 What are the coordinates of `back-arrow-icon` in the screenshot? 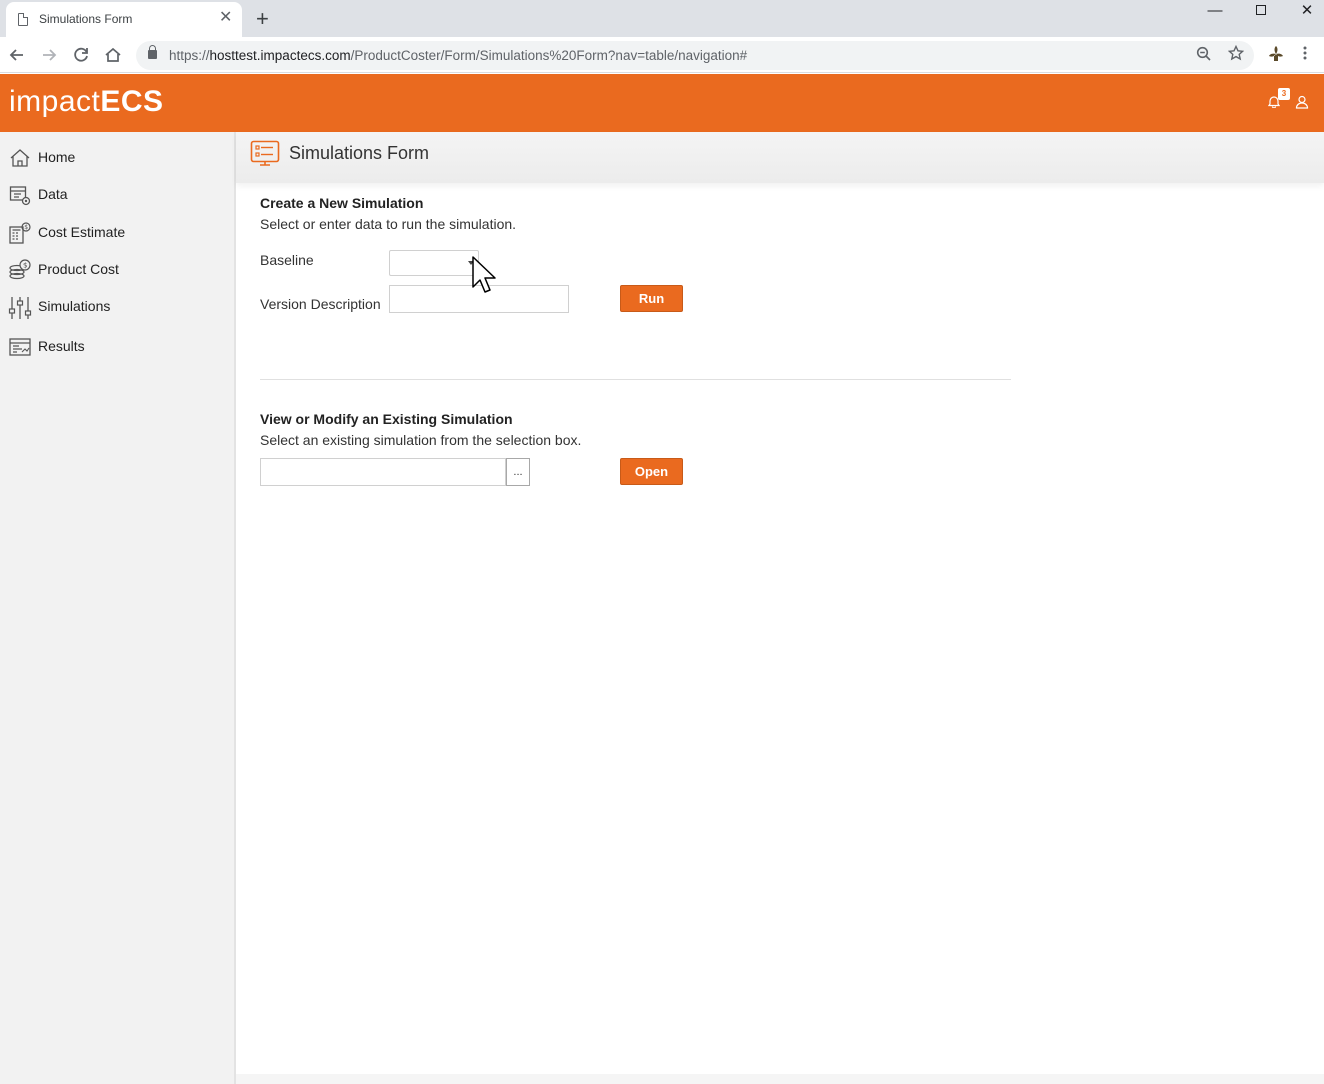 It's located at (17, 55).